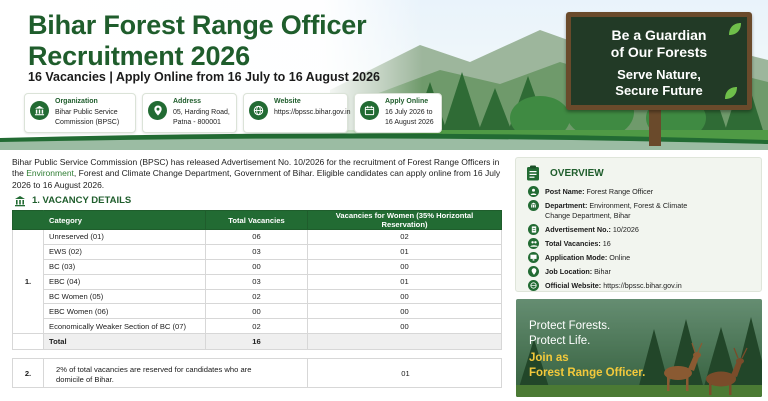 Image resolution: width=768 pixels, height=401 pixels. I want to click on overview-heading-text: OVERVIEW, so click(577, 173).